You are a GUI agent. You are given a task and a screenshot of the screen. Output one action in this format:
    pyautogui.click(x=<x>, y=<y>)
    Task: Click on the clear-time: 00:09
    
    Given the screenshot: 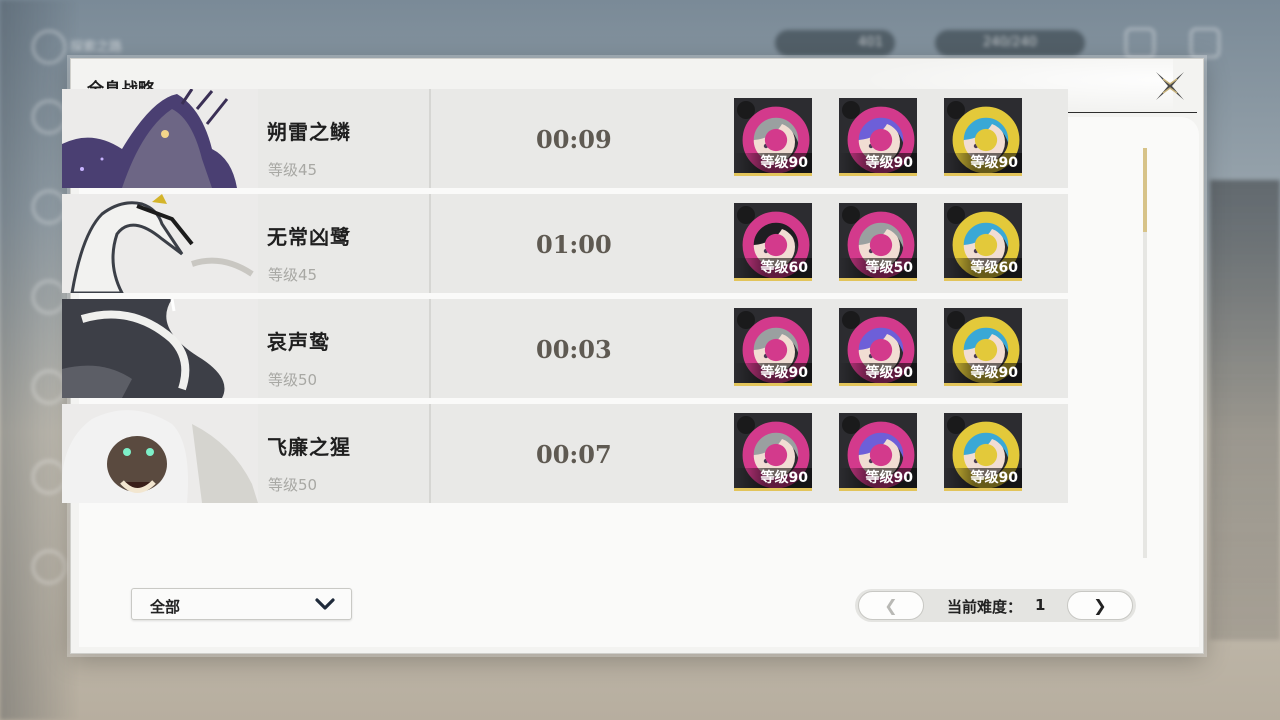 What is the action you would take?
    pyautogui.click(x=574, y=139)
    